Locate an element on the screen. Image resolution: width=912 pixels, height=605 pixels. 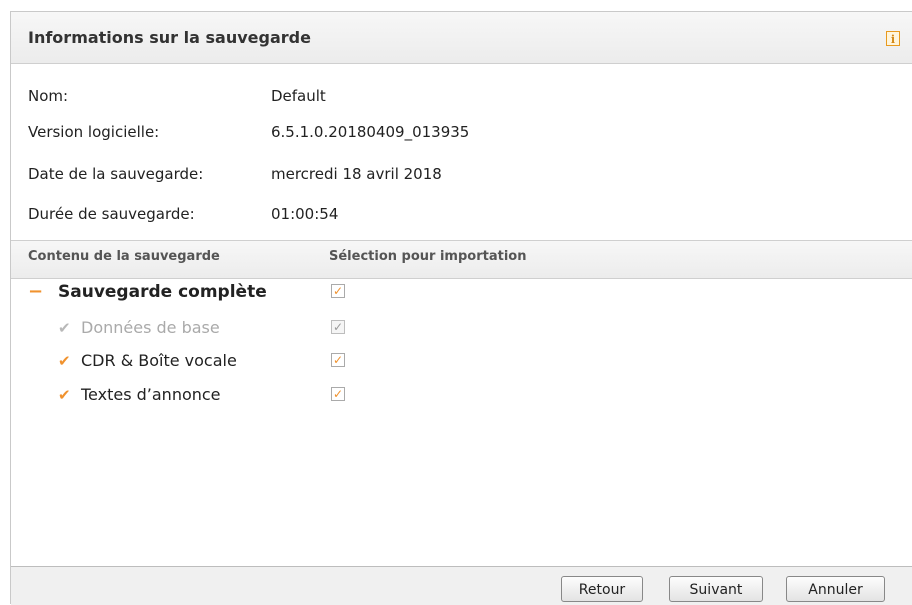
dialog-footer: Retour Suivant Annuler is located at coordinates (461, 585).